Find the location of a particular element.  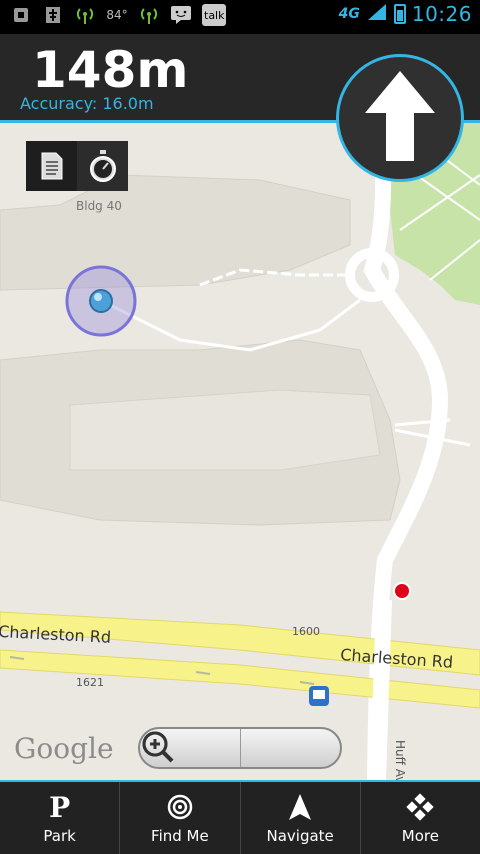

current-location-highlight is located at coordinates (98, 297).